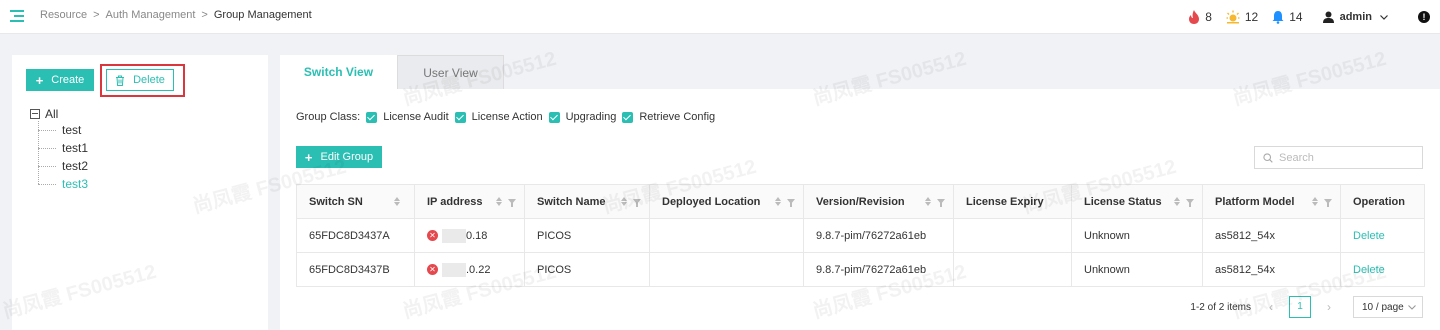 The width and height of the screenshot is (1440, 330). I want to click on cell-license-status: Unknown, so click(1137, 269).